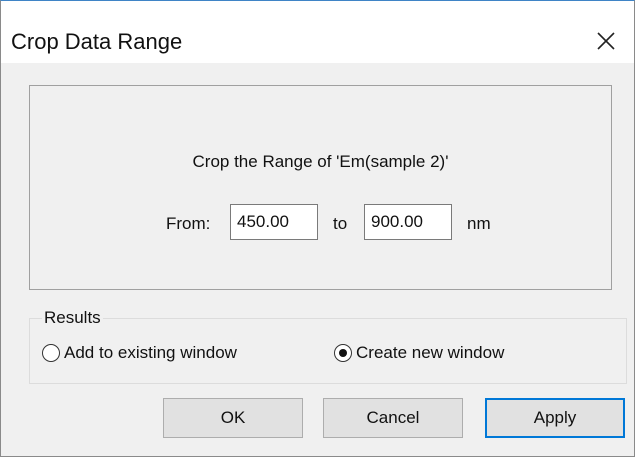  I want to click on radio-label: Create new window, so click(430, 352).